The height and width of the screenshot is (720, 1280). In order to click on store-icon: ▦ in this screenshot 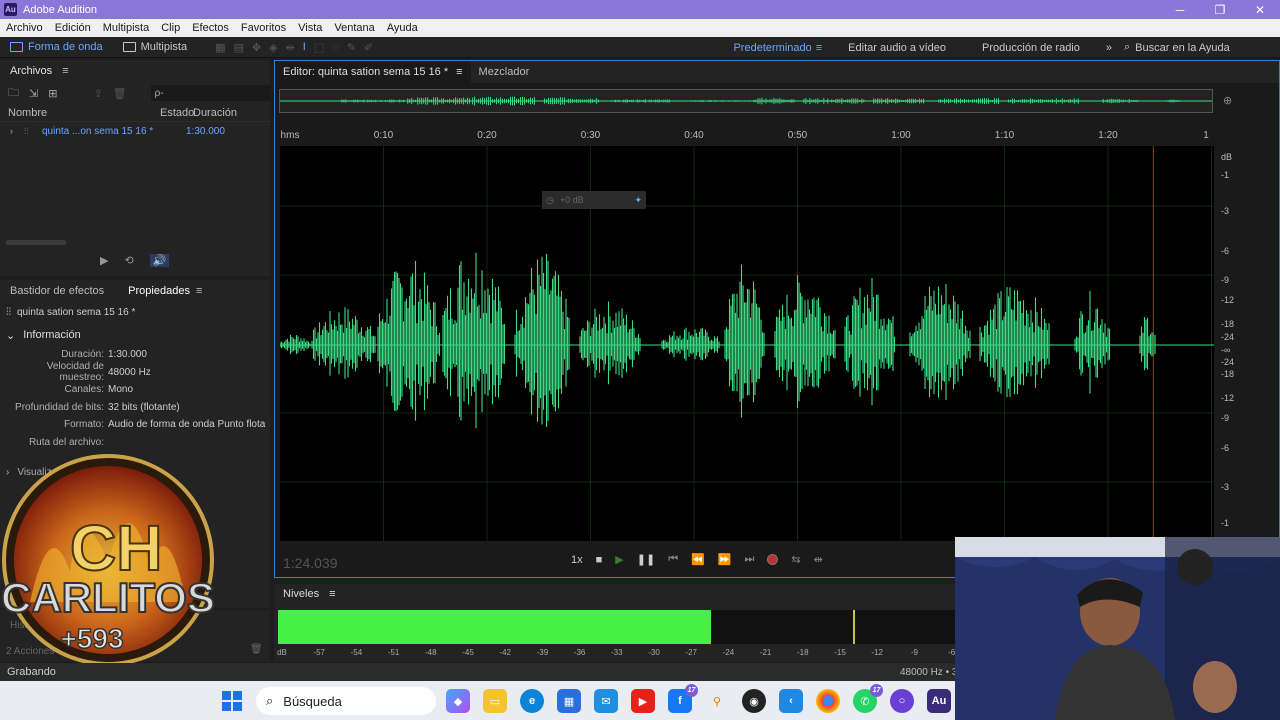, I will do `click(569, 701)`.